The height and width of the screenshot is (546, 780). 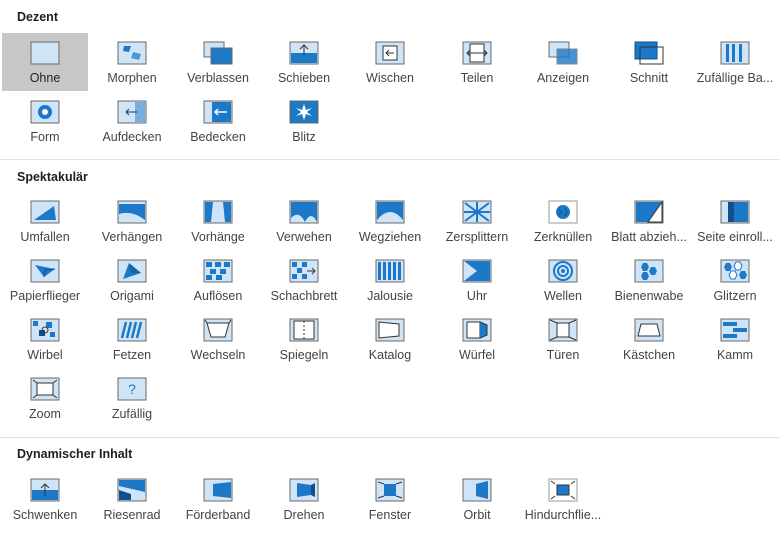 I want to click on transition-label: Papierflieger, so click(x=45, y=296).